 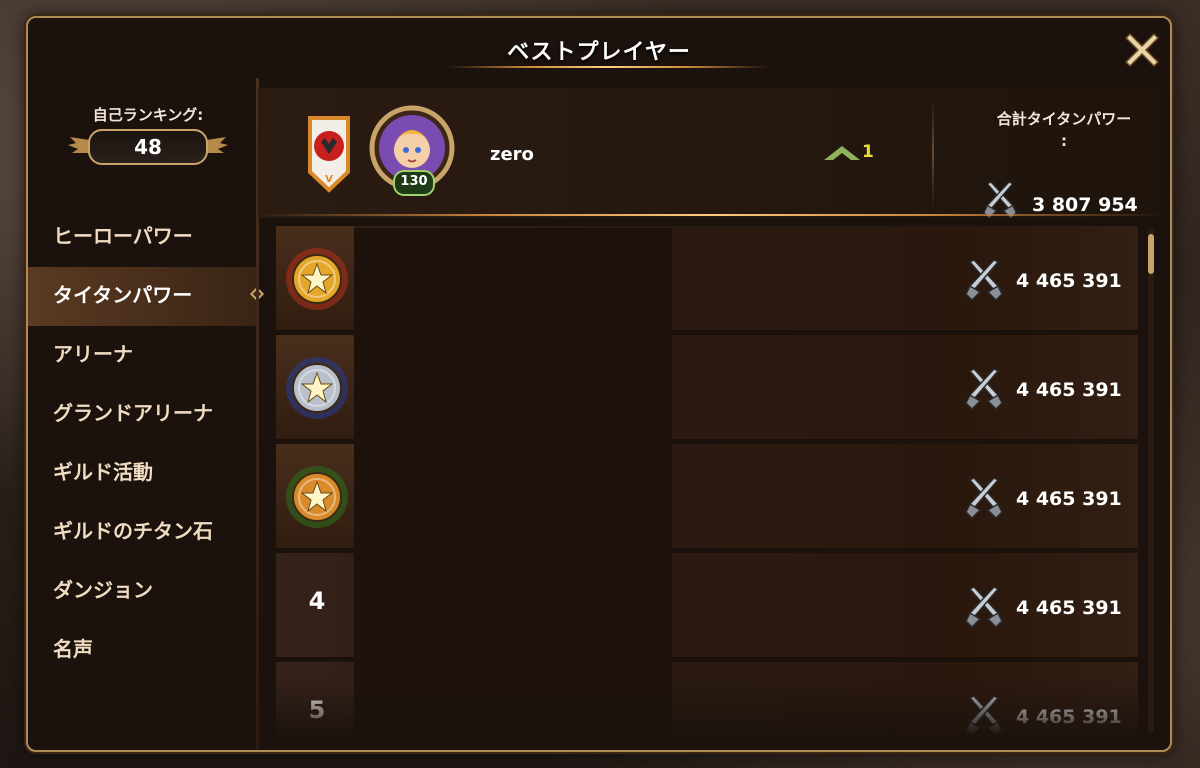 I want to click on guild-banner-icon: V, so click(x=329, y=154).